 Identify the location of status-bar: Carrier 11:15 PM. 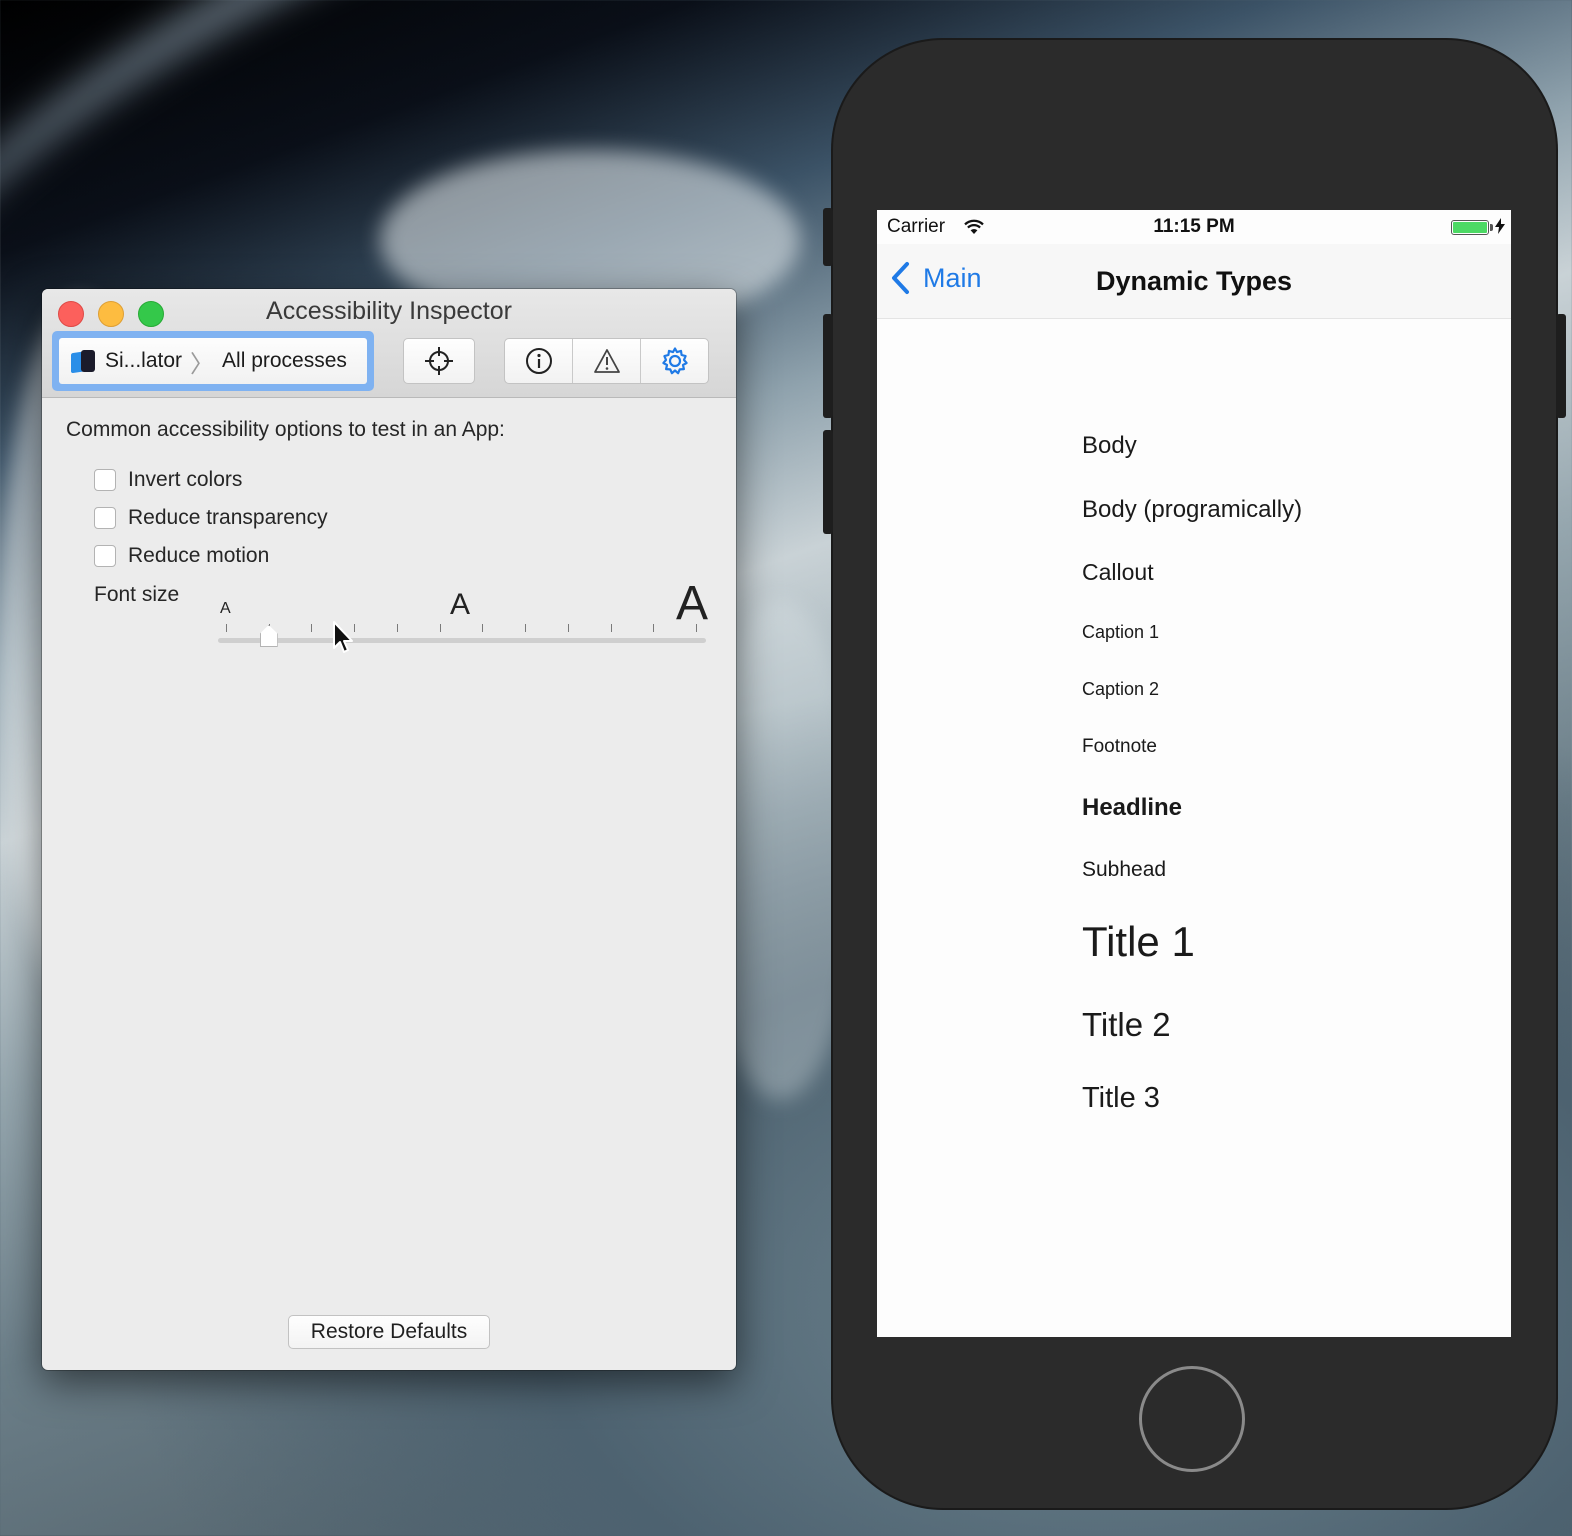
(1194, 227).